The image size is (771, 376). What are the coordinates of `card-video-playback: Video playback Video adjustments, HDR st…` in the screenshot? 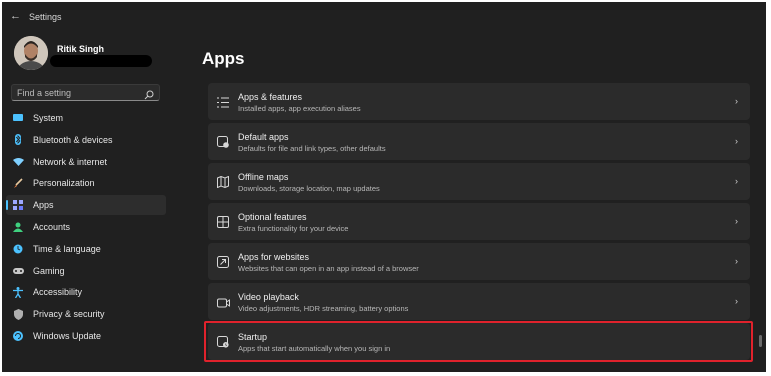 It's located at (479, 301).